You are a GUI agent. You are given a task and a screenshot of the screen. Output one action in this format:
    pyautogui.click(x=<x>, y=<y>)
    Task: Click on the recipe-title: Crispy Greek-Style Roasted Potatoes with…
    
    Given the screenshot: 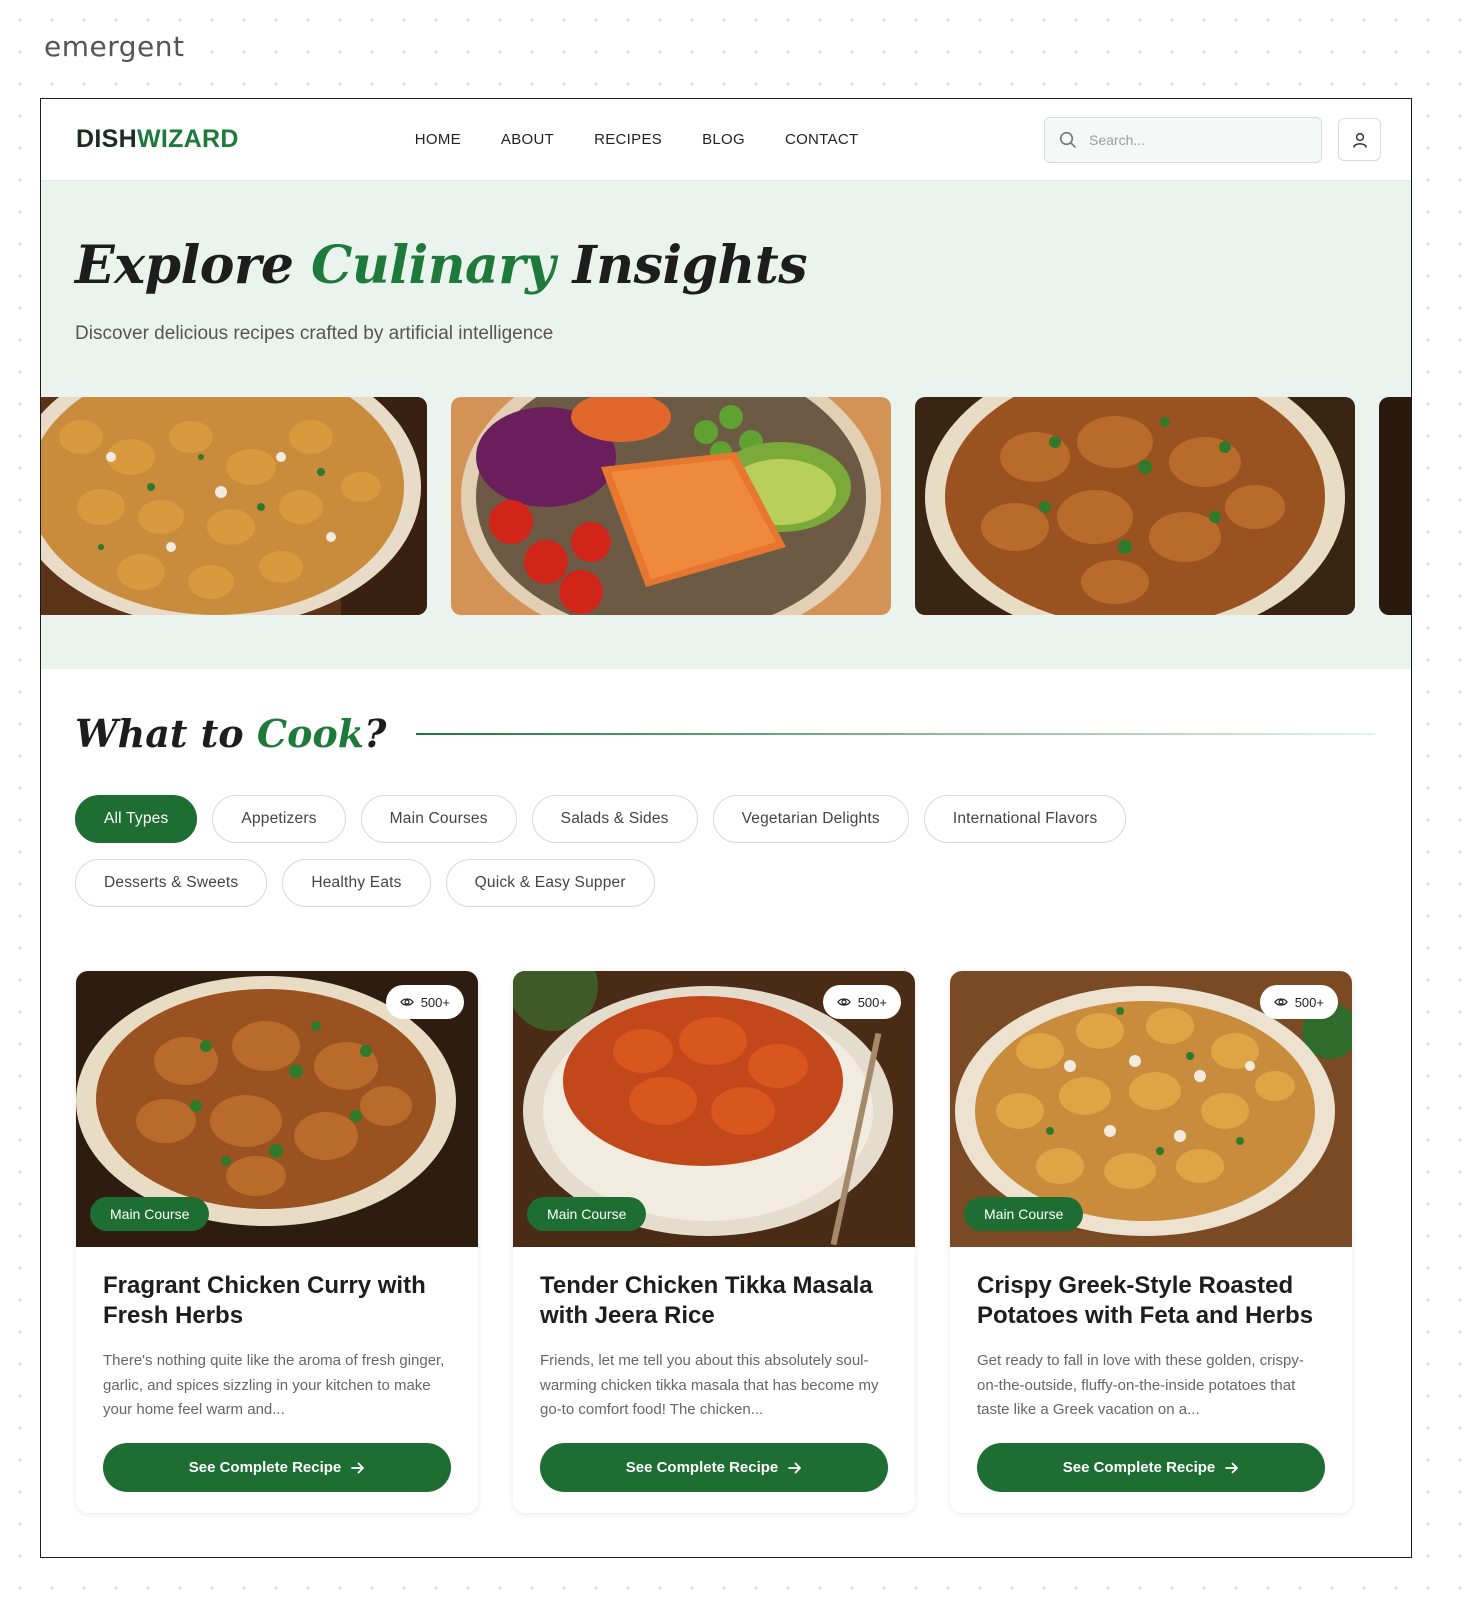 What is the action you would take?
    pyautogui.click(x=1151, y=1301)
    